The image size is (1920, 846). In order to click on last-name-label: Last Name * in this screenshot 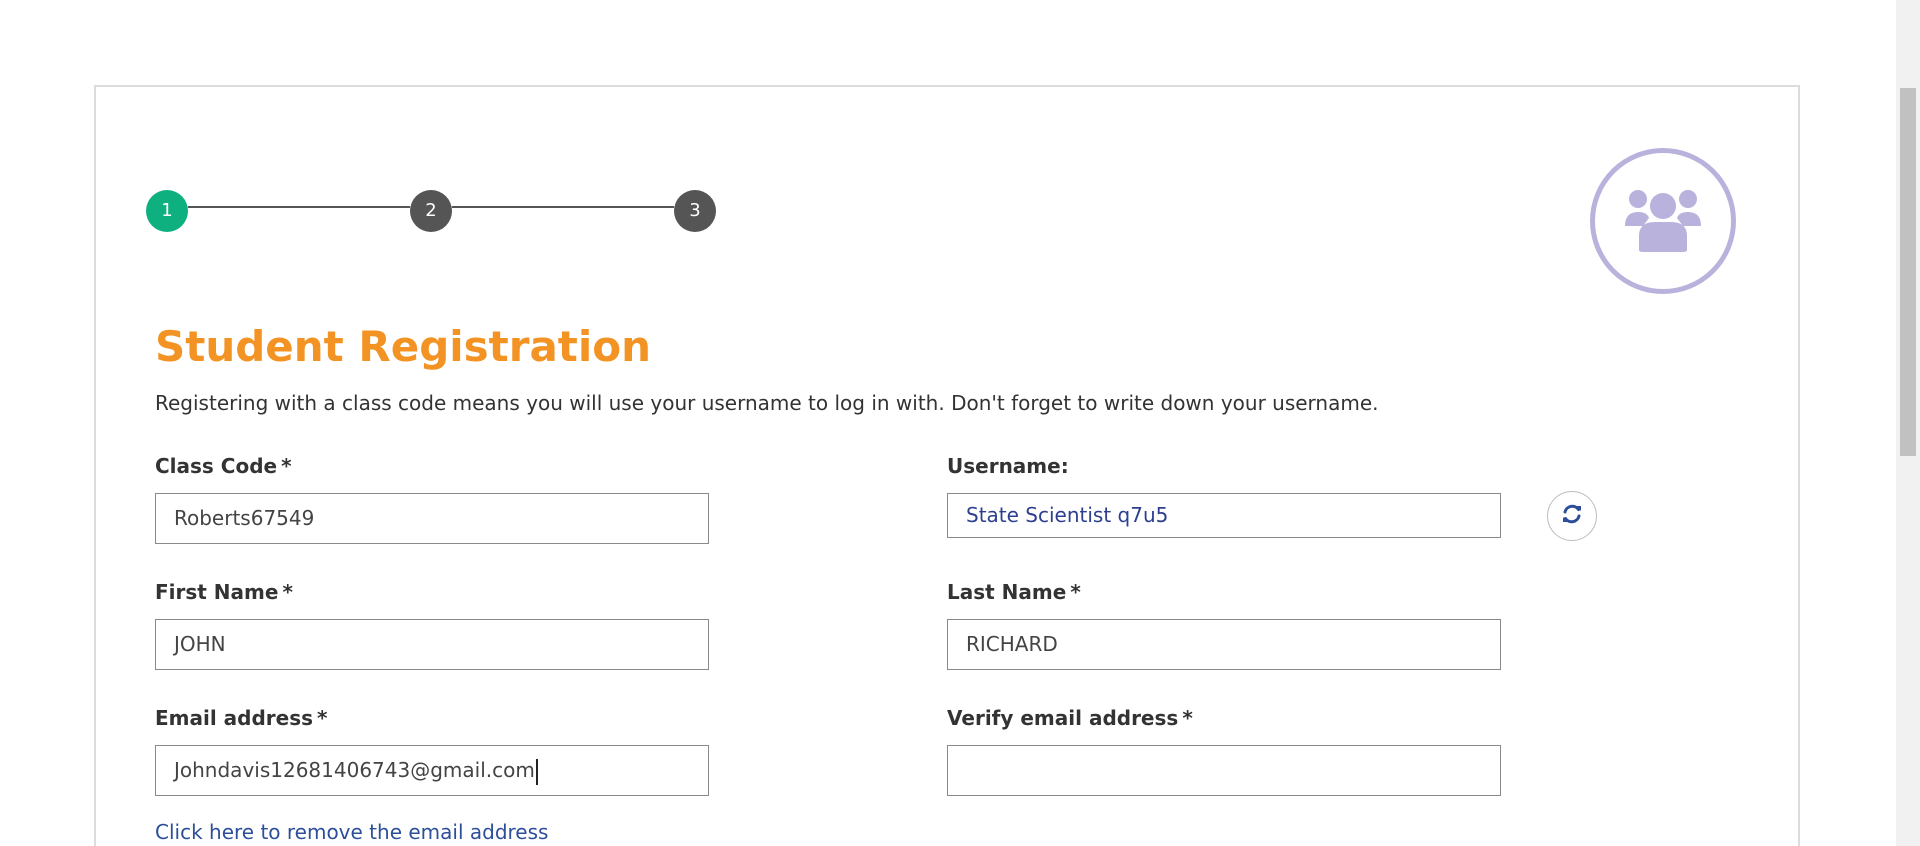, I will do `click(1014, 592)`.